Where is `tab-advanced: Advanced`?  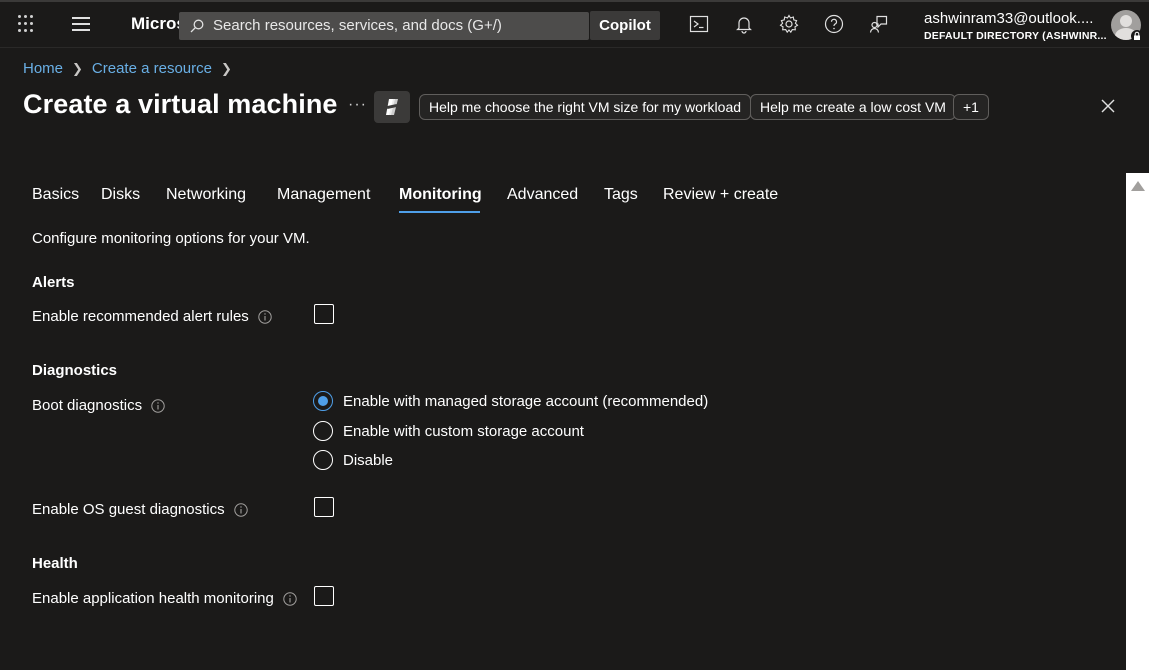 tab-advanced: Advanced is located at coordinates (542, 195).